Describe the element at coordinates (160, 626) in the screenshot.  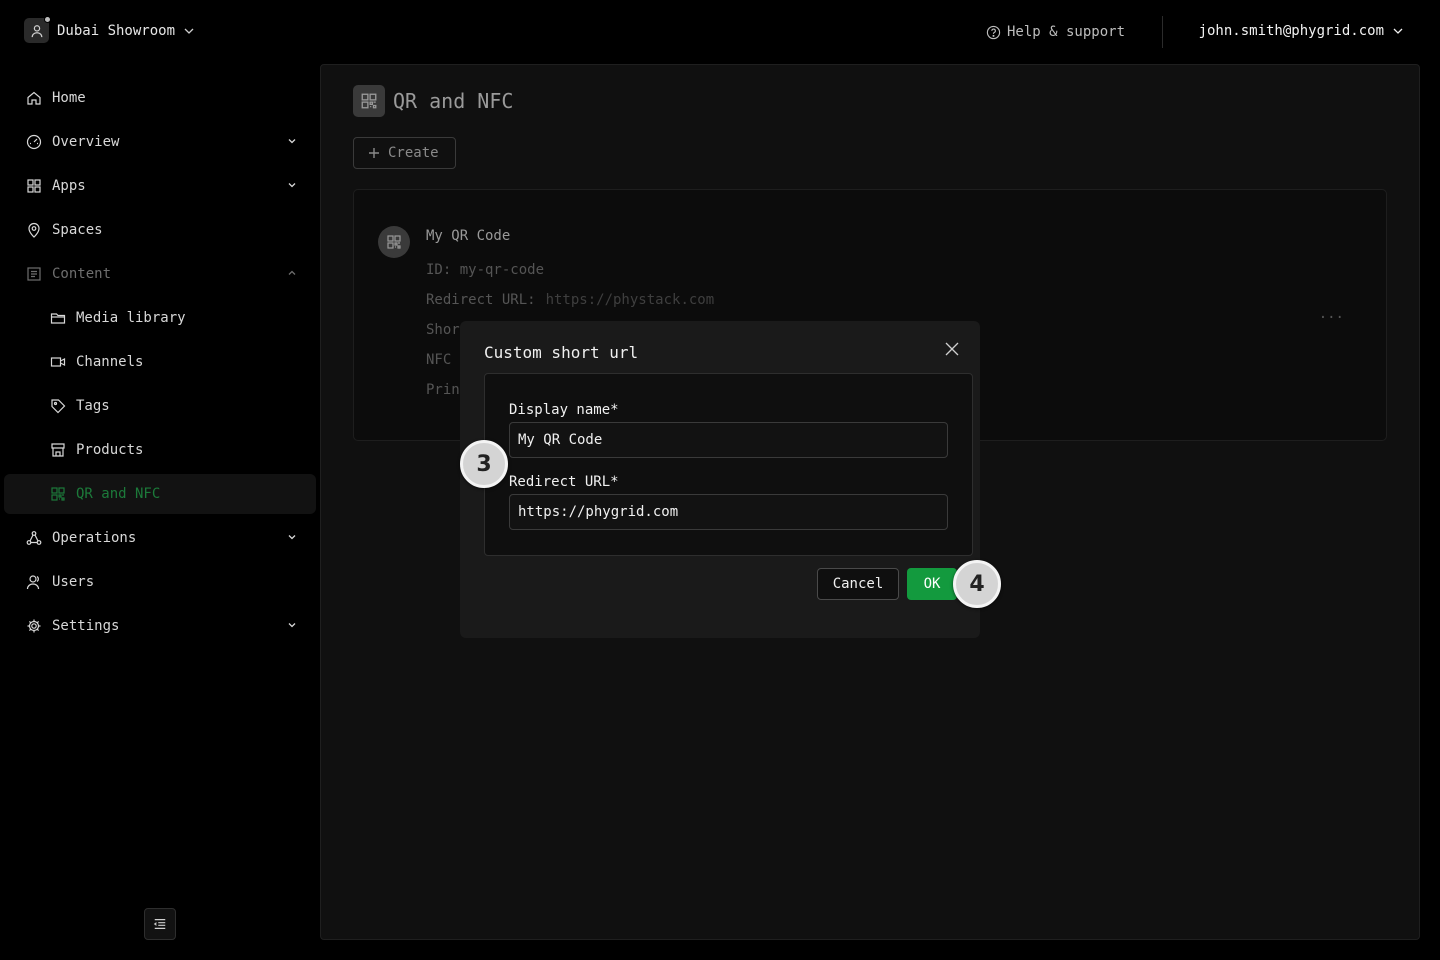
I see `sidebar-item-settings: Settings` at that location.